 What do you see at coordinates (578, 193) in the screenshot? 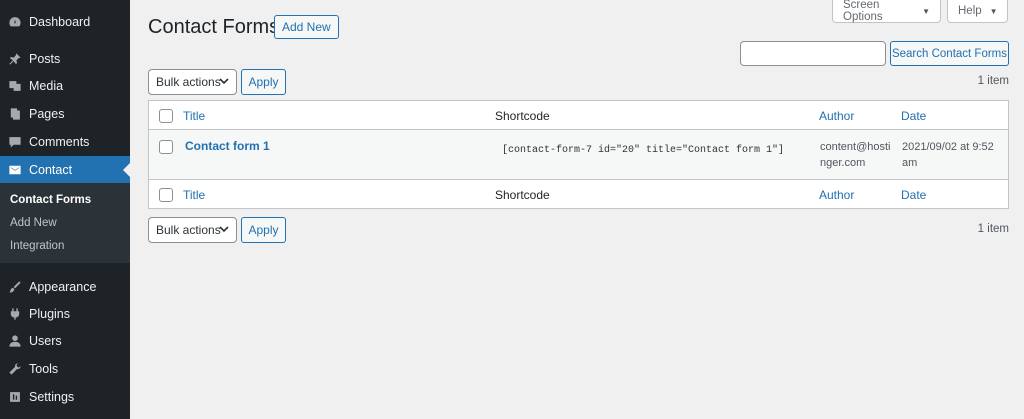
I see `table-footer-row: Title Shortcode Author Date` at bounding box center [578, 193].